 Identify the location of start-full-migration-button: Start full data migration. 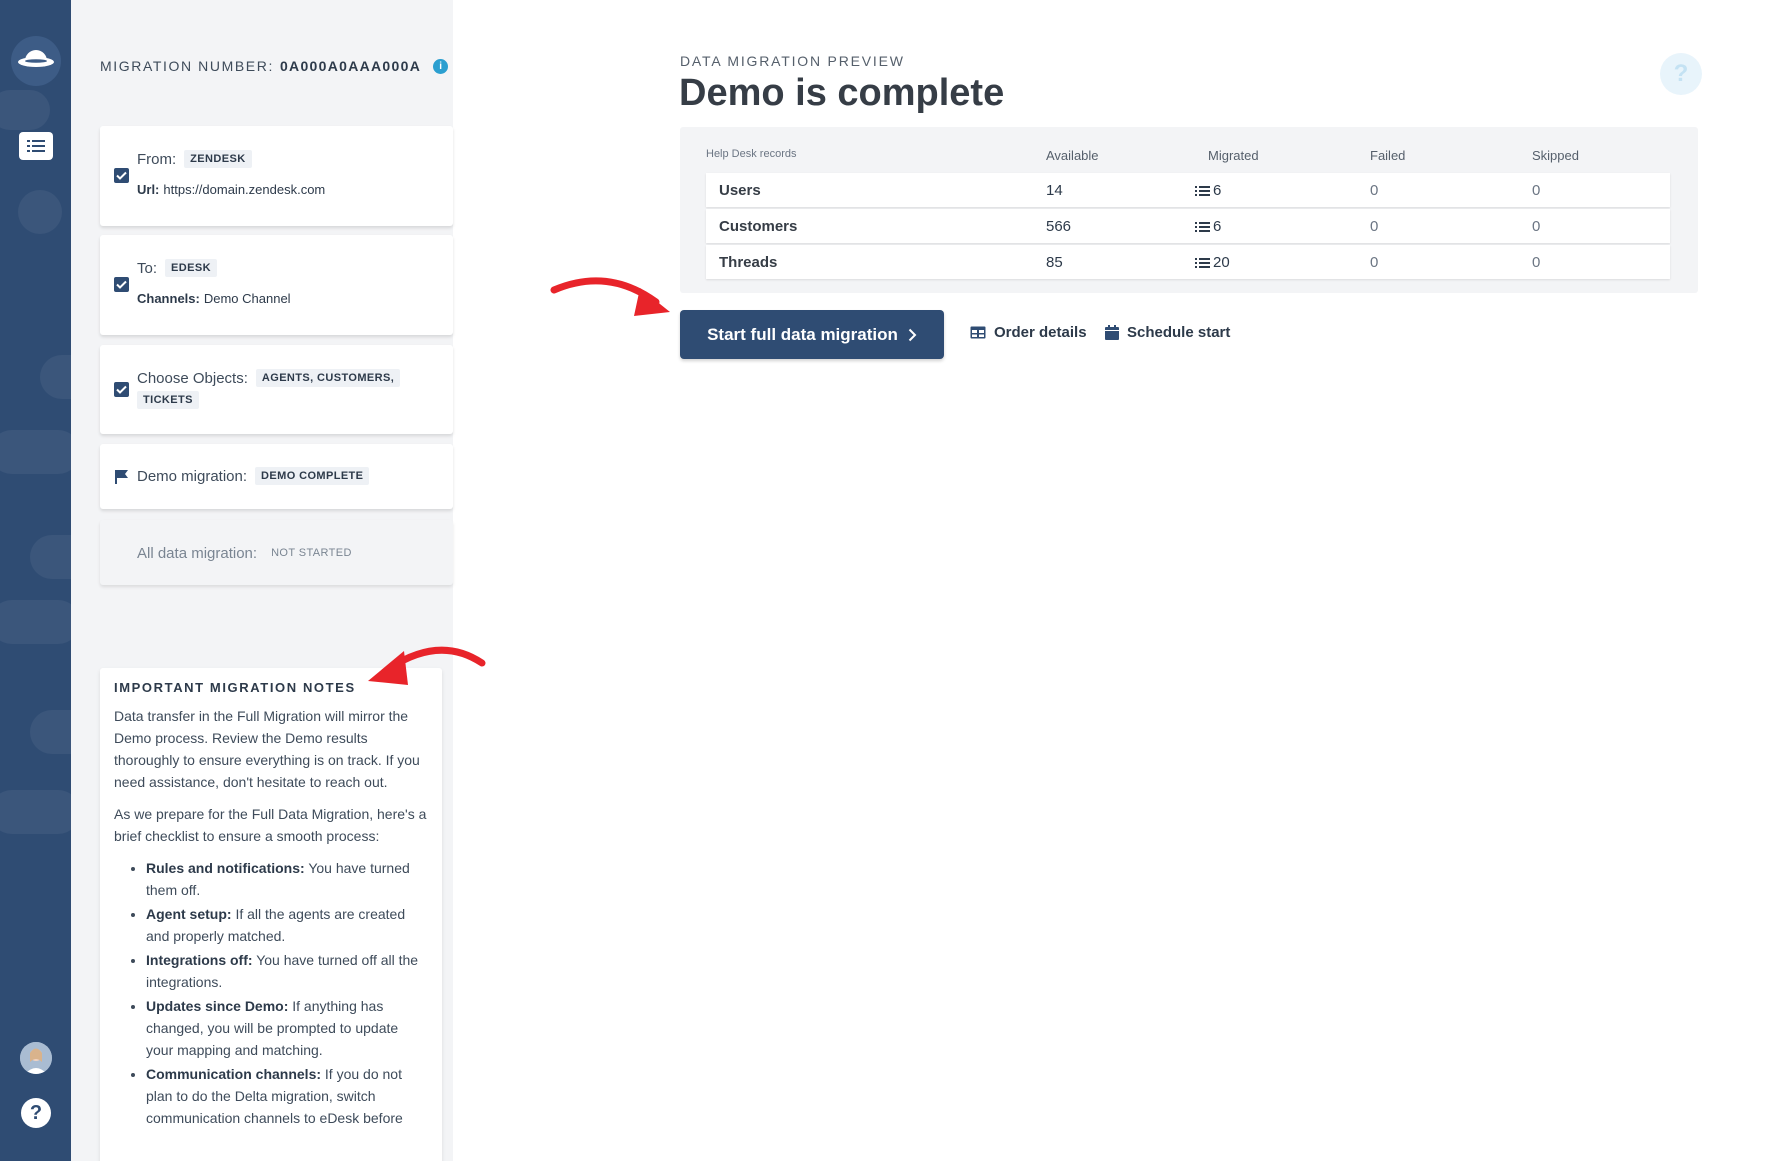
(812, 334).